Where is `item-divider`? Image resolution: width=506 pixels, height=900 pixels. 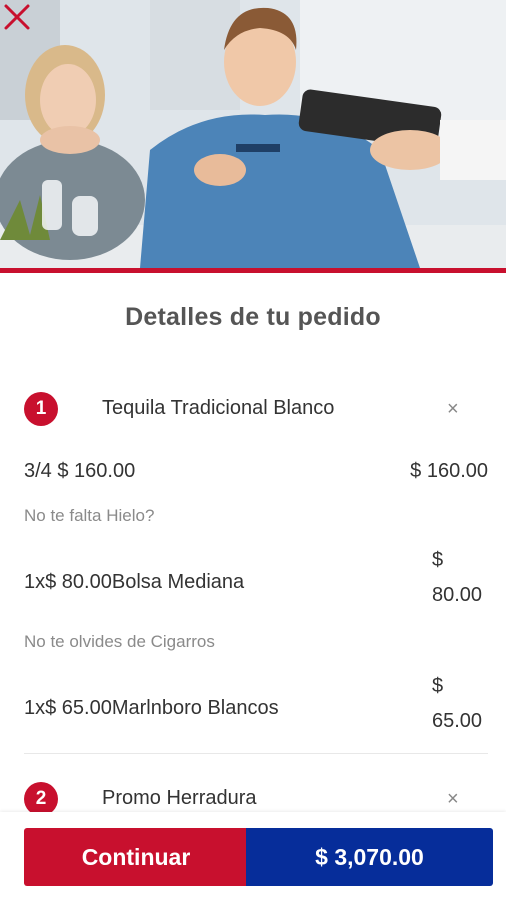 item-divider is located at coordinates (256, 753).